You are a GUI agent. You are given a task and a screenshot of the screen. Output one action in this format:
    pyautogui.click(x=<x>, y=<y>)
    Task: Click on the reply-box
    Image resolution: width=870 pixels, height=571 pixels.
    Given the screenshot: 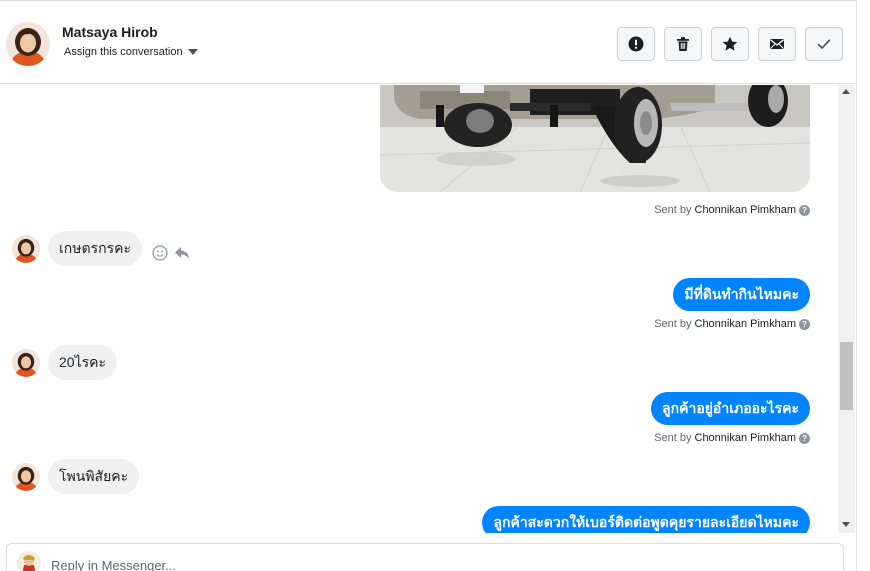 What is the action you would take?
    pyautogui.click(x=425, y=557)
    